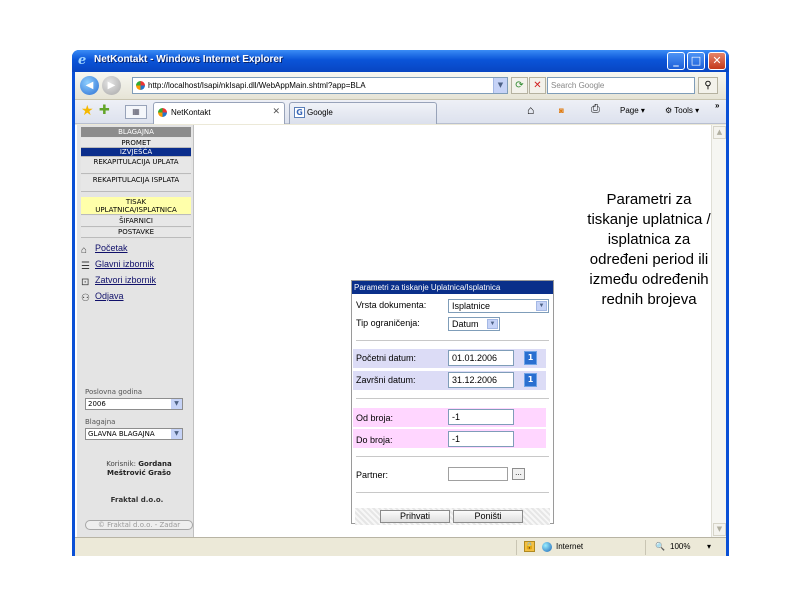  Describe the element at coordinates (481, 439) in the screenshot. I see `to-number-input: -1` at that location.